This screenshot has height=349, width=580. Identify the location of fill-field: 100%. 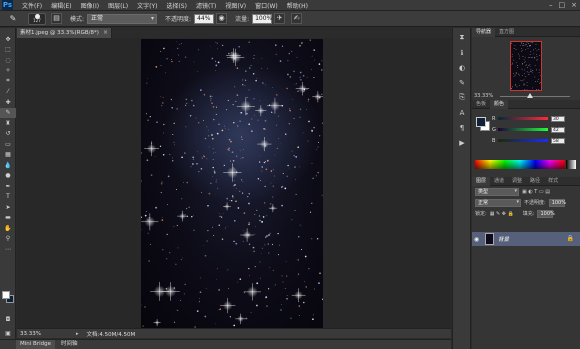
(546, 213).